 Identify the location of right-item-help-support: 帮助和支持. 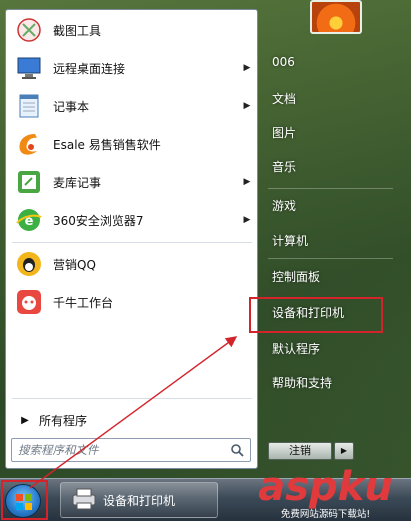
(329, 382).